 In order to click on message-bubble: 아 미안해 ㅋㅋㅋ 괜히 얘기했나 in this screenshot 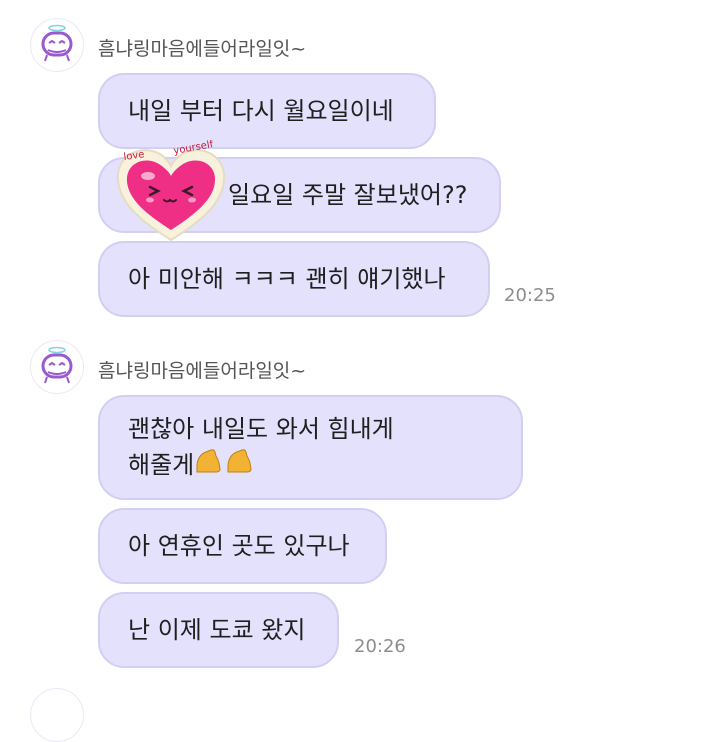, I will do `click(294, 279)`.